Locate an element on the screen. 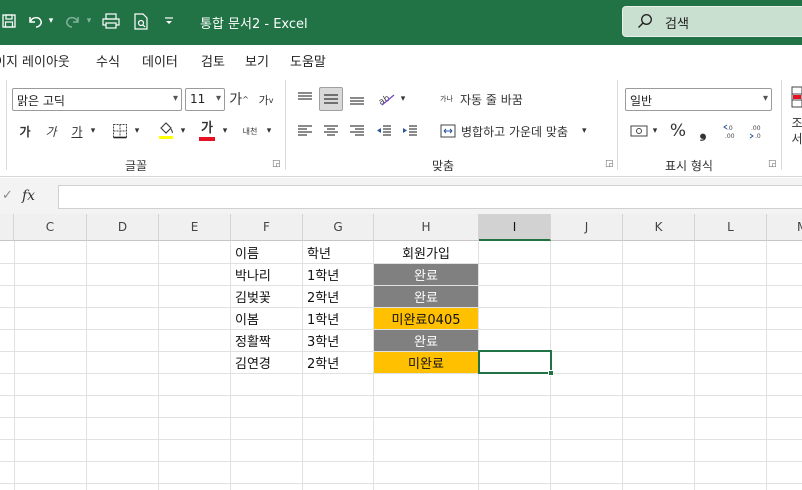 The width and height of the screenshot is (802, 490). align-right-icon is located at coordinates (357, 130).